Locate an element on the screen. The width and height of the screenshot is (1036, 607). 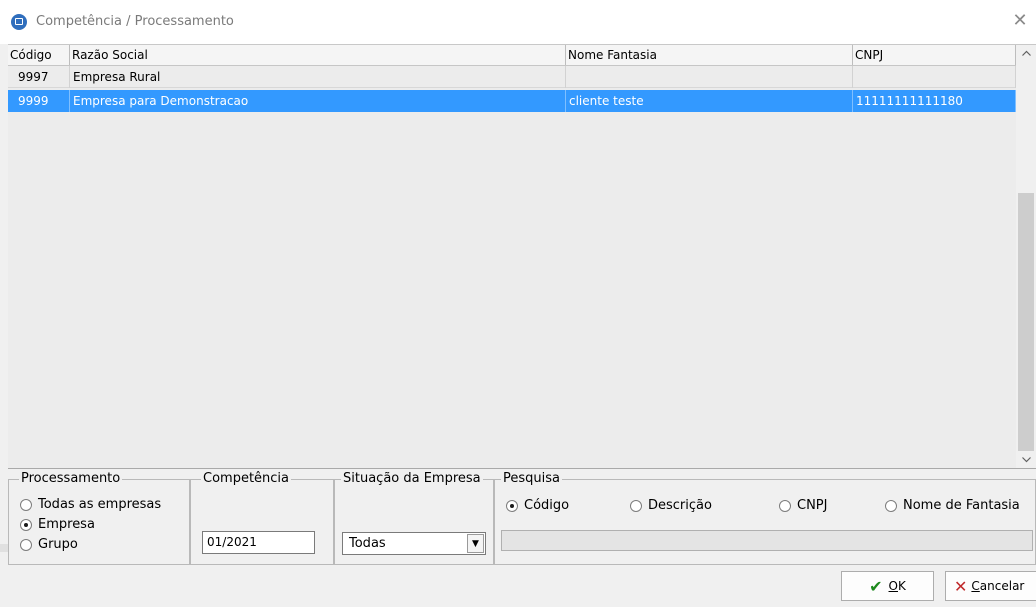
scrollbar-thumb is located at coordinates (1026, 322).